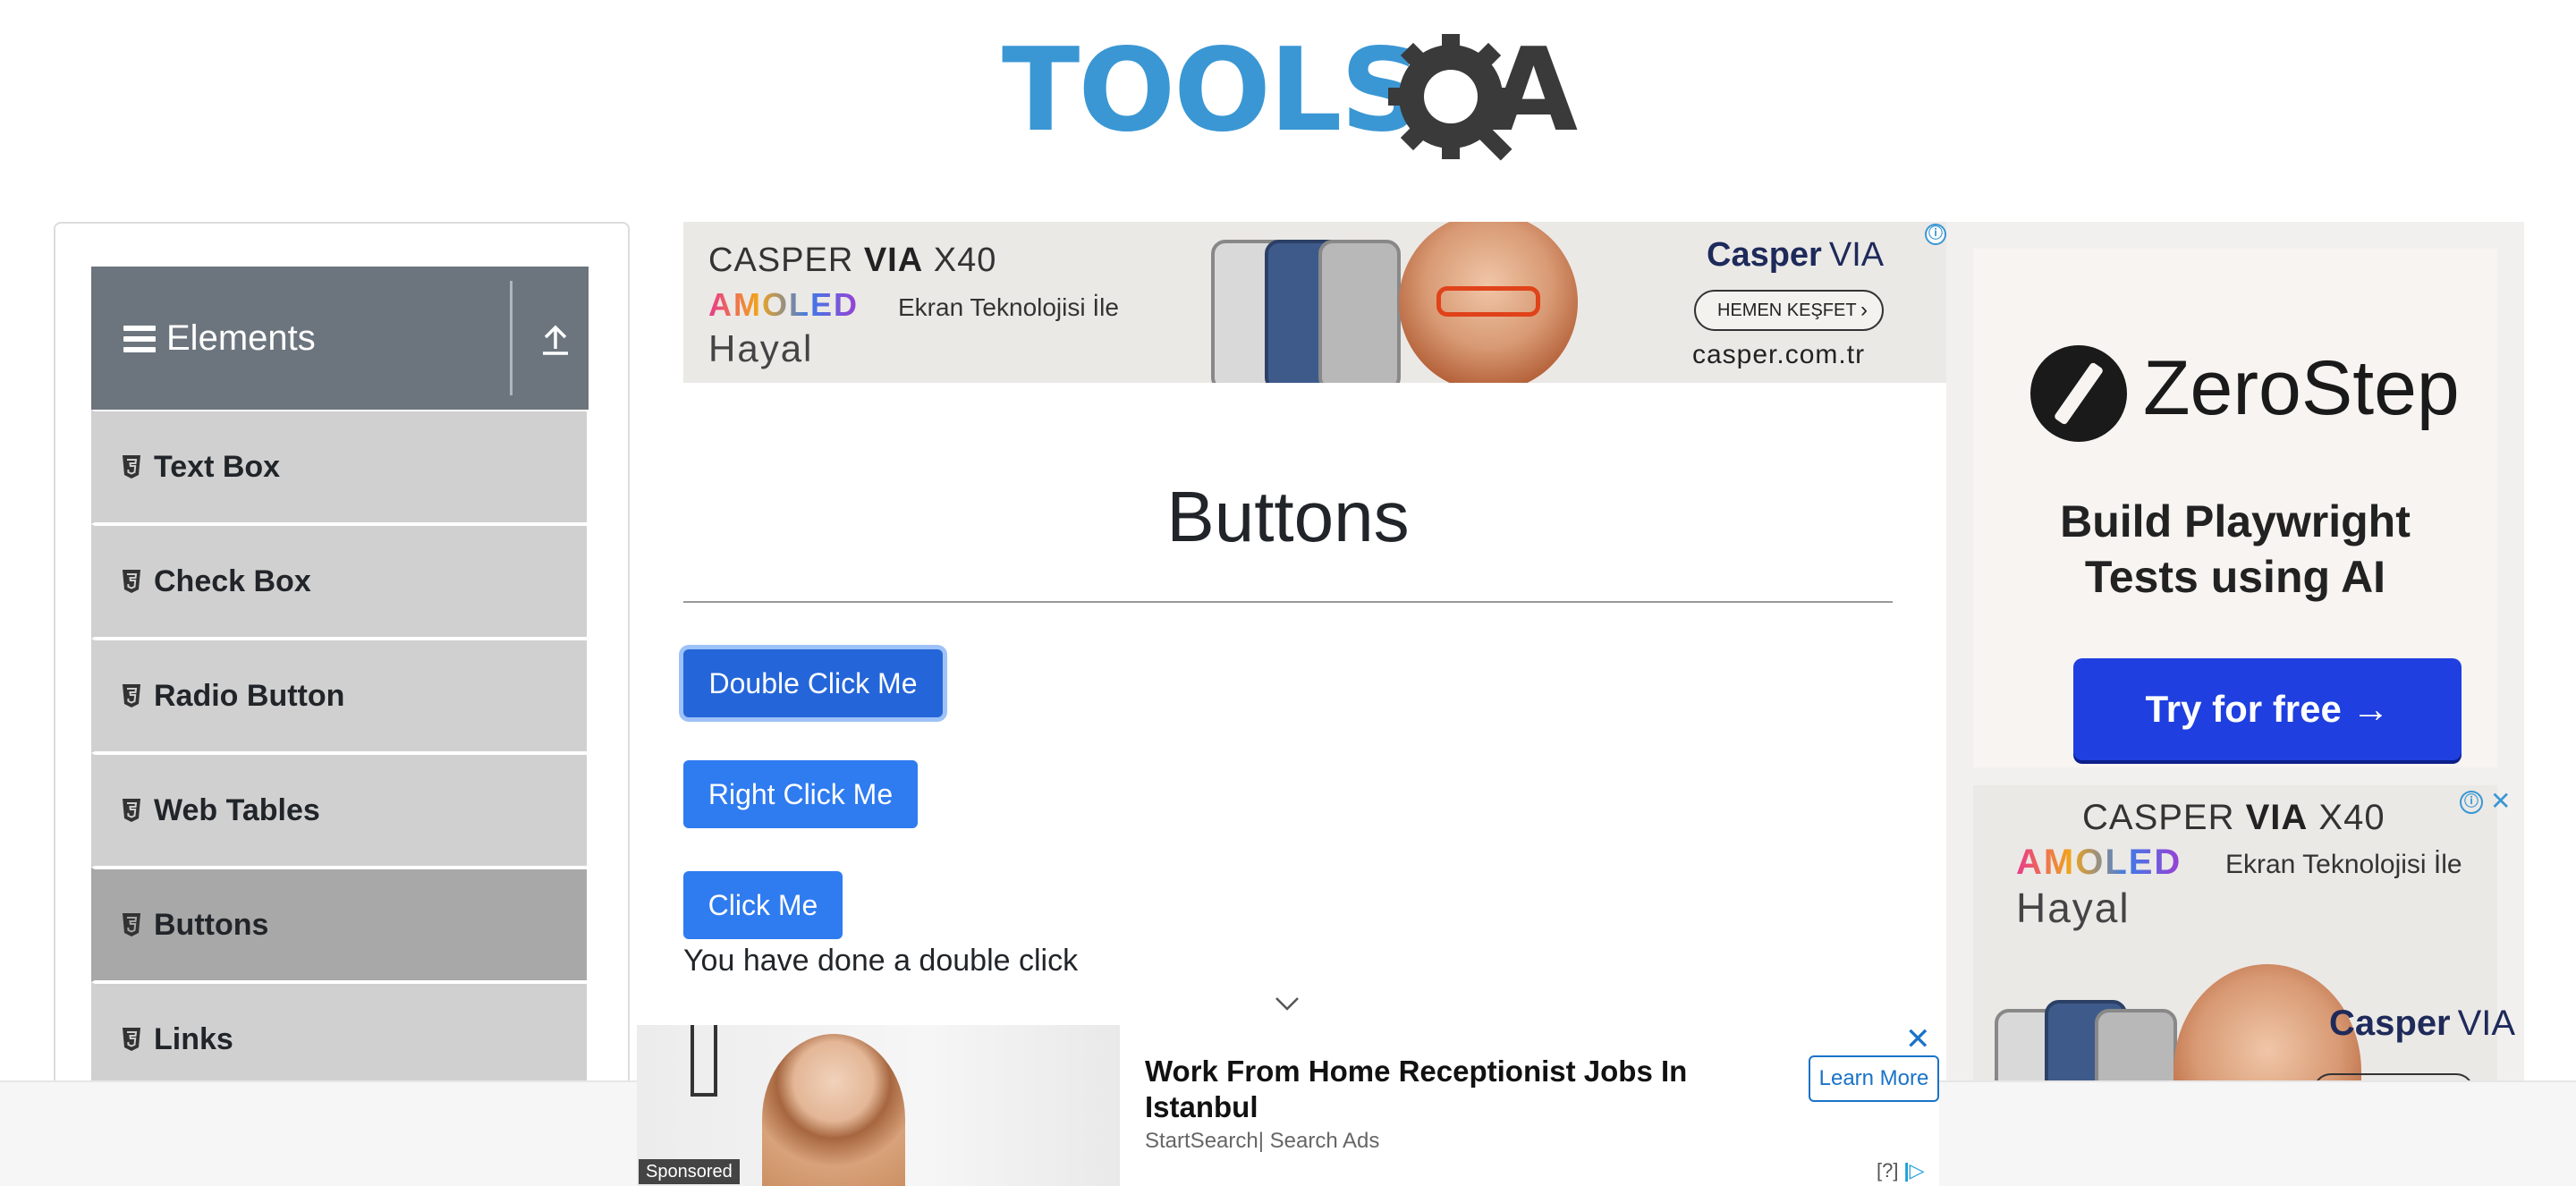 This screenshot has height=1186, width=2576. Describe the element at coordinates (340, 338) in the screenshot. I see `elements-group-header: Elements` at that location.